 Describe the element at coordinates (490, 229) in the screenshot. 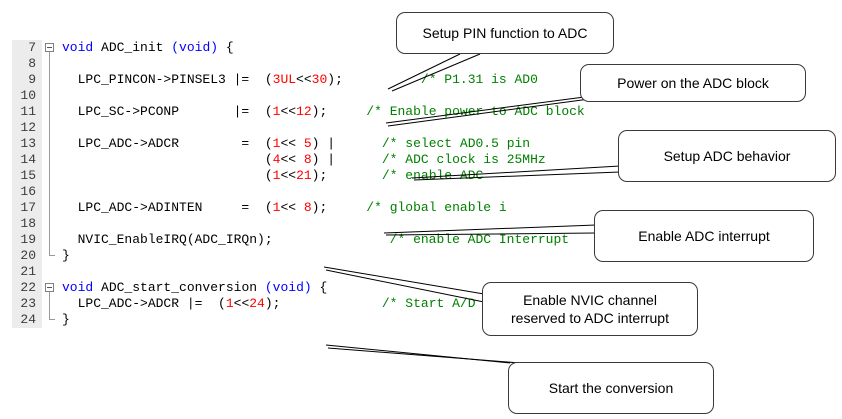

I see `connector-interrupt` at that location.